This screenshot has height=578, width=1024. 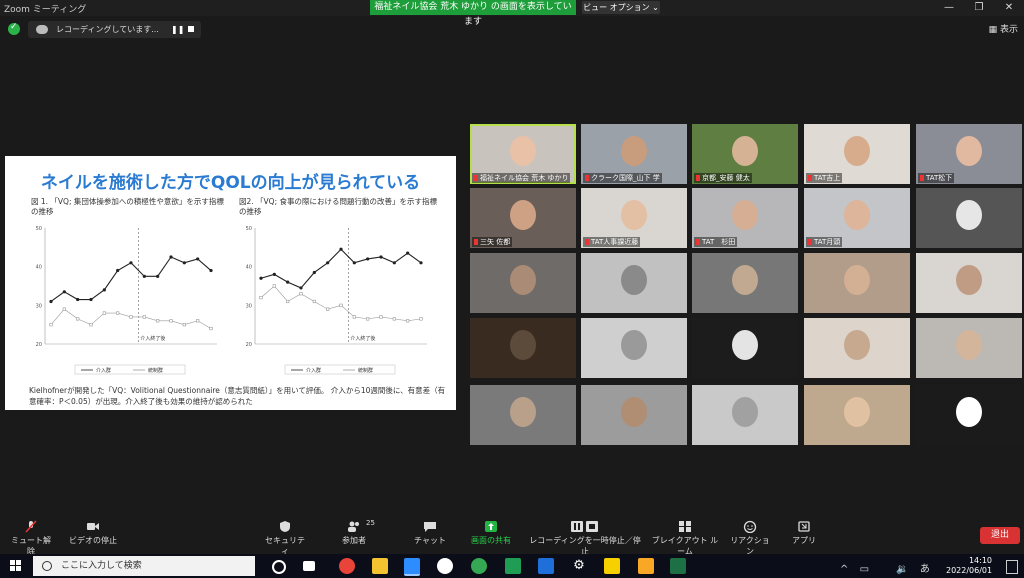 What do you see at coordinates (491, 533) in the screenshot?
I see `share-screen-button: 画面の共有` at bounding box center [491, 533].